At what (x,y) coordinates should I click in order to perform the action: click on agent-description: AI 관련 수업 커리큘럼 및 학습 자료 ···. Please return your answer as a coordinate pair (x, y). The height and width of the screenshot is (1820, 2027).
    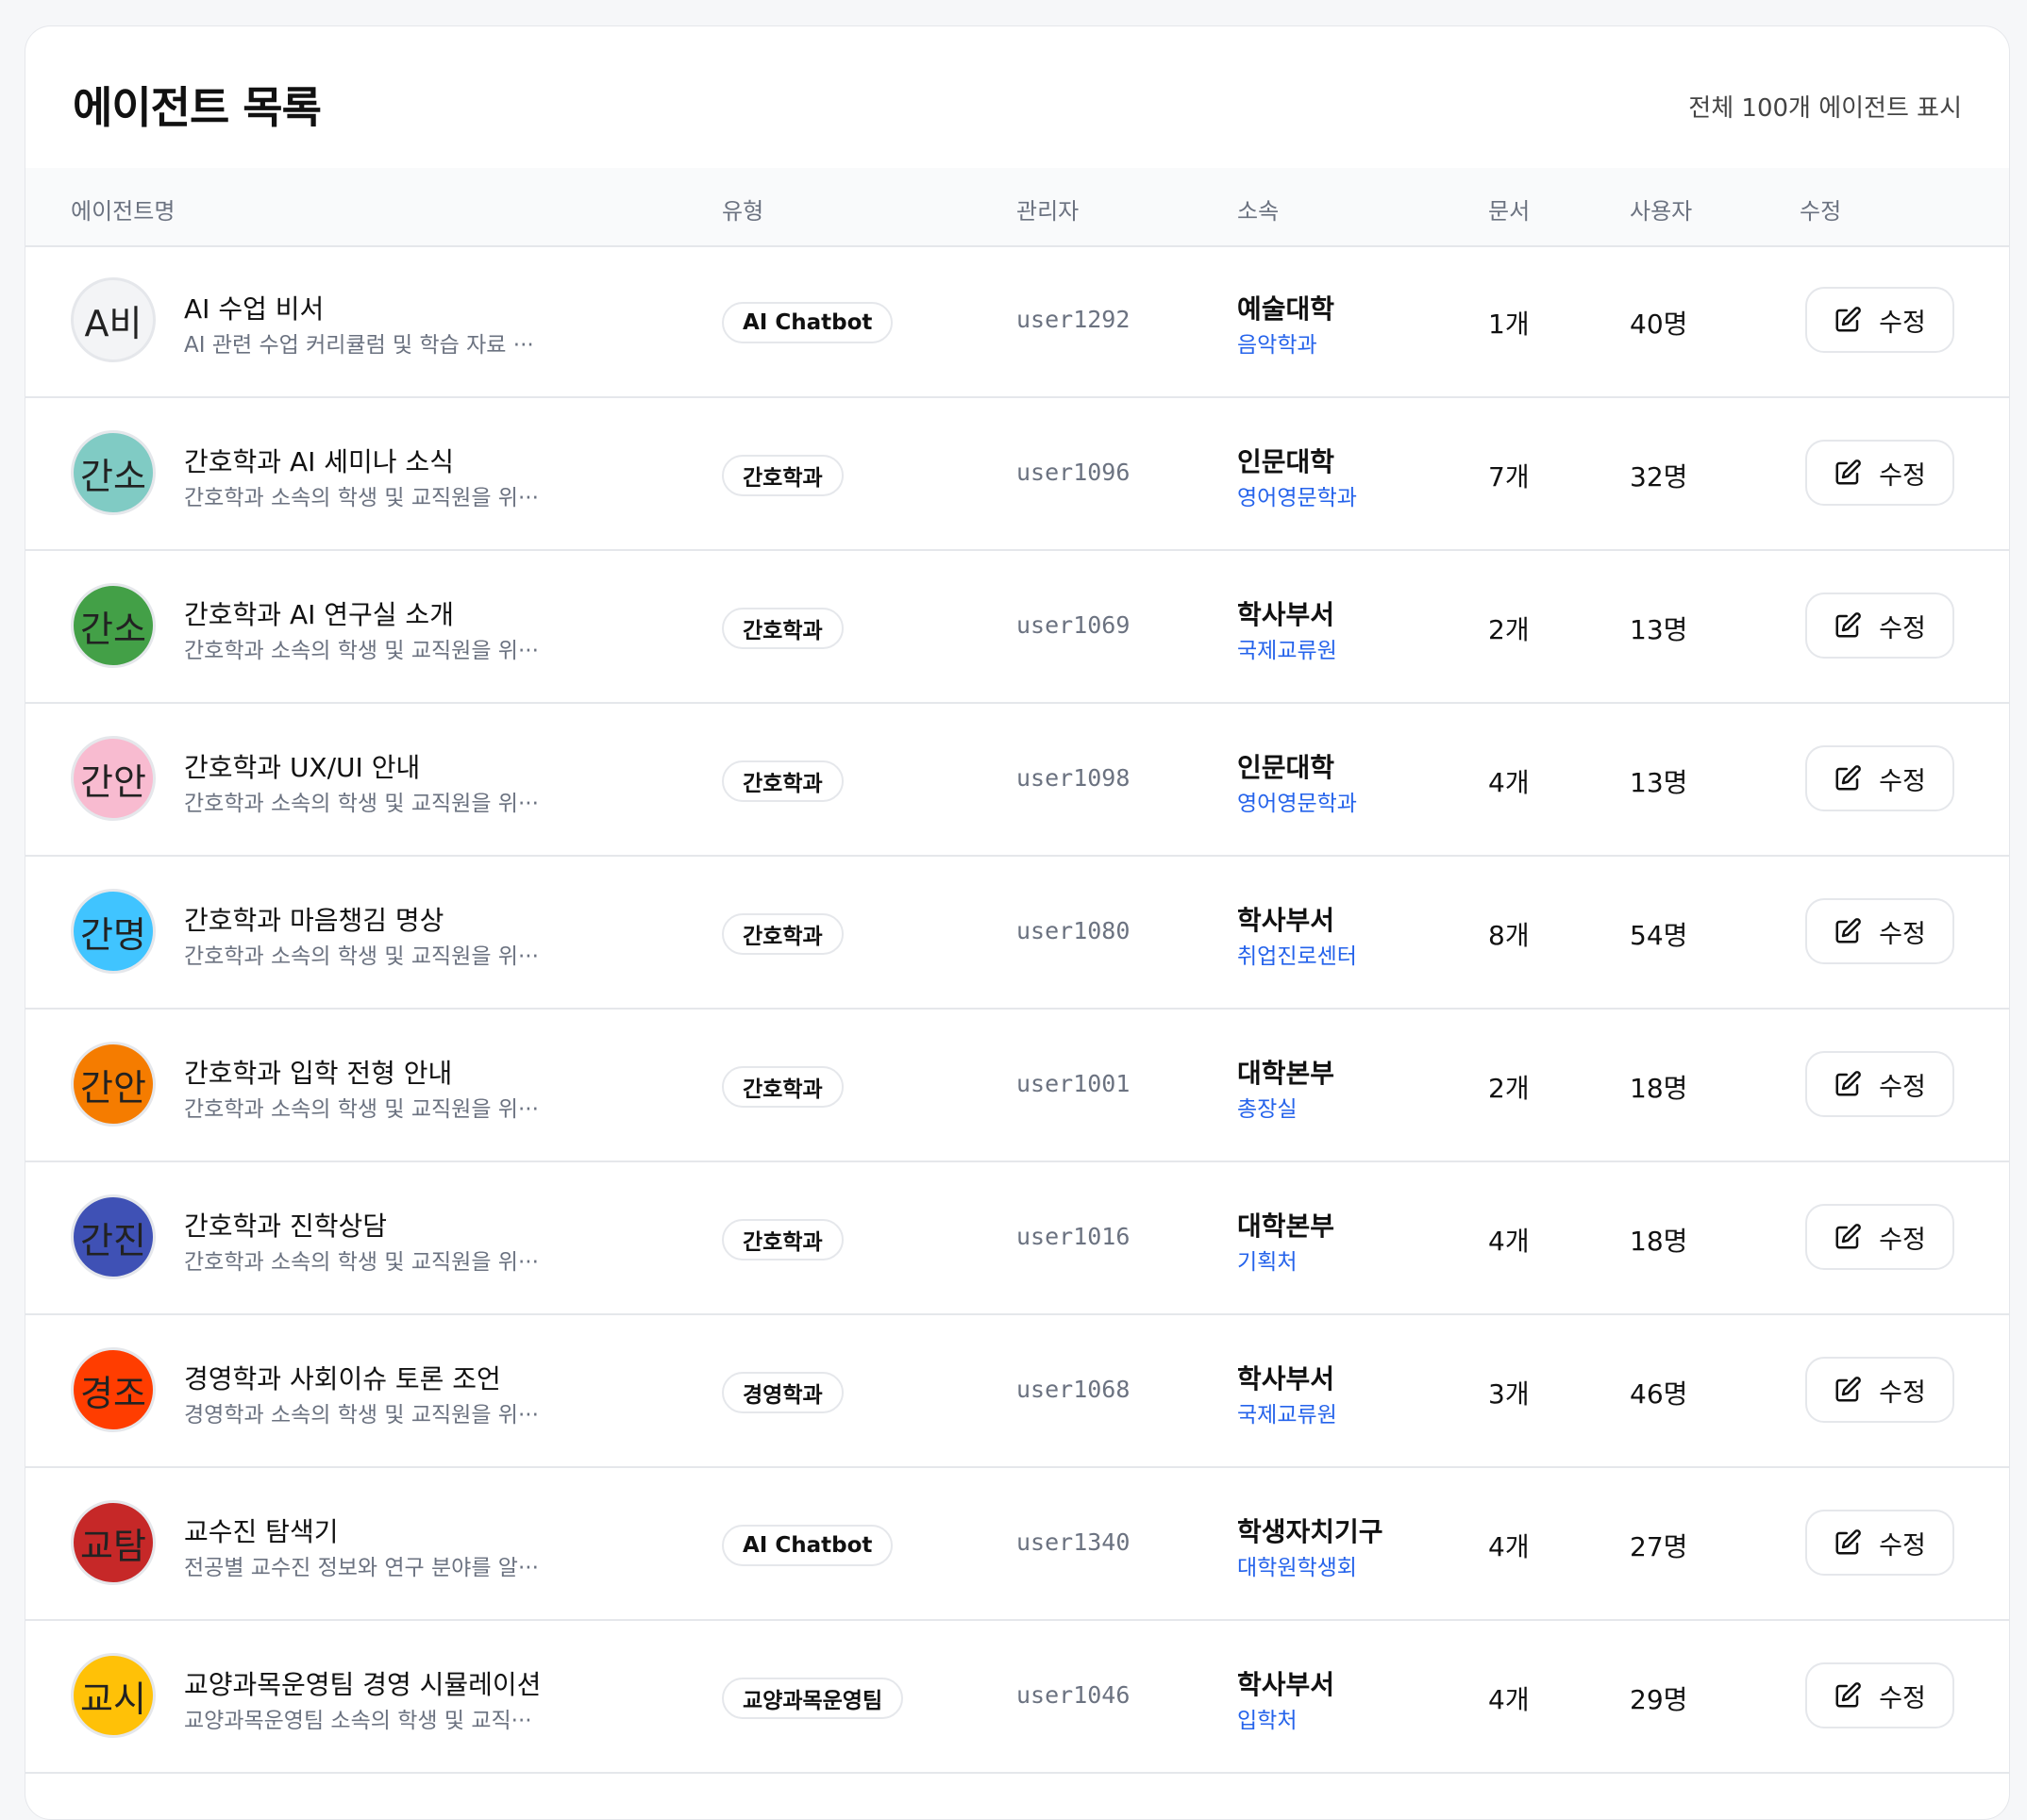
    Looking at the image, I should click on (359, 345).